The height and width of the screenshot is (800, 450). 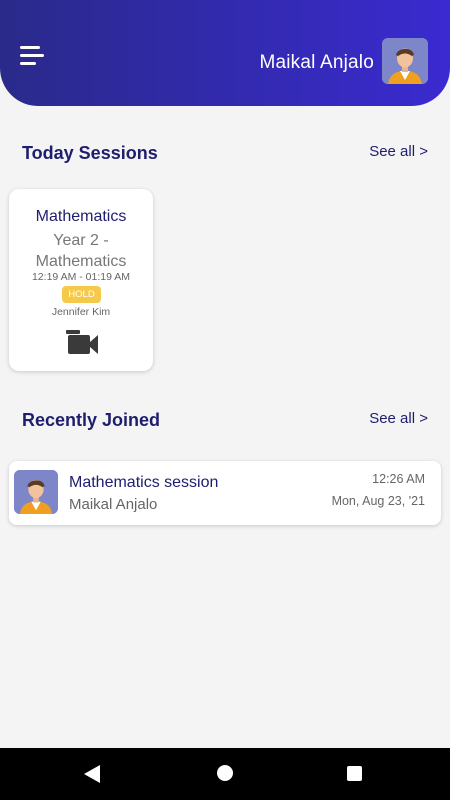 I want to click on recent-session-date: Mon, Aug 23, '21, so click(x=378, y=501).